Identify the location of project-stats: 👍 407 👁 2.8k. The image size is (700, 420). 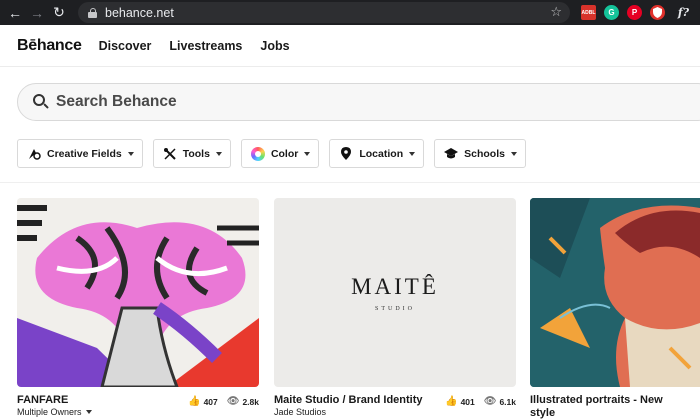
(223, 401).